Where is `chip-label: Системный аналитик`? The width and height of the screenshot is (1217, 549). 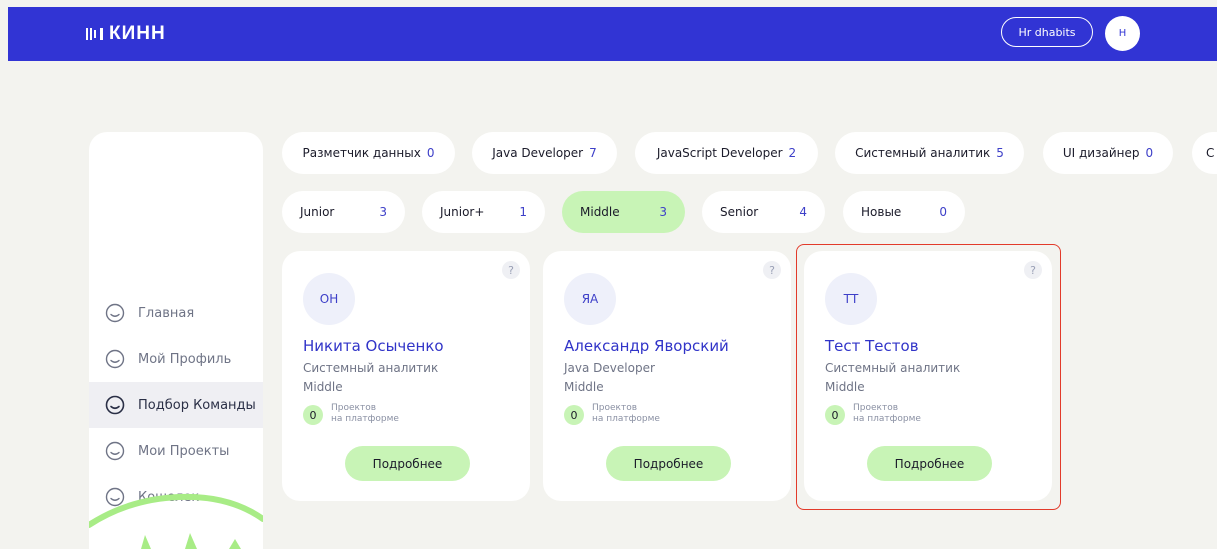 chip-label: Системный аналитик is located at coordinates (923, 153).